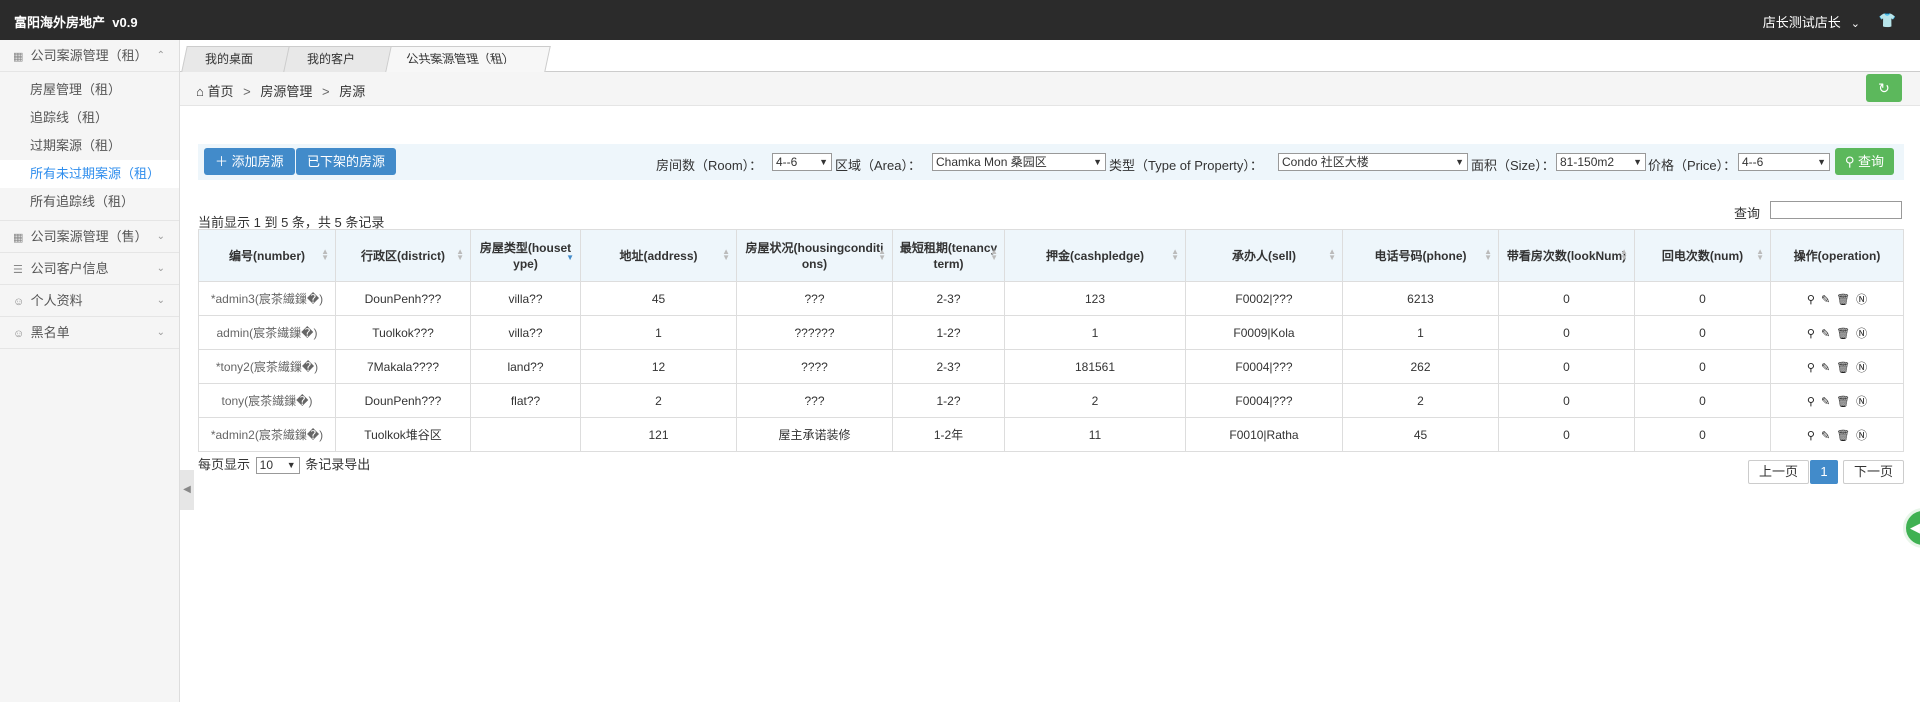  I want to click on app-brand: 富阳海外房地产 v0.9, so click(76, 21).